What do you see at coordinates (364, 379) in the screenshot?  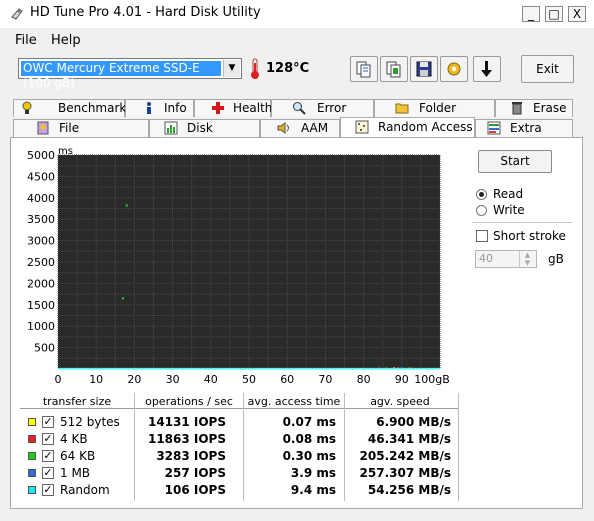 I see `x-tick-label: 80` at bounding box center [364, 379].